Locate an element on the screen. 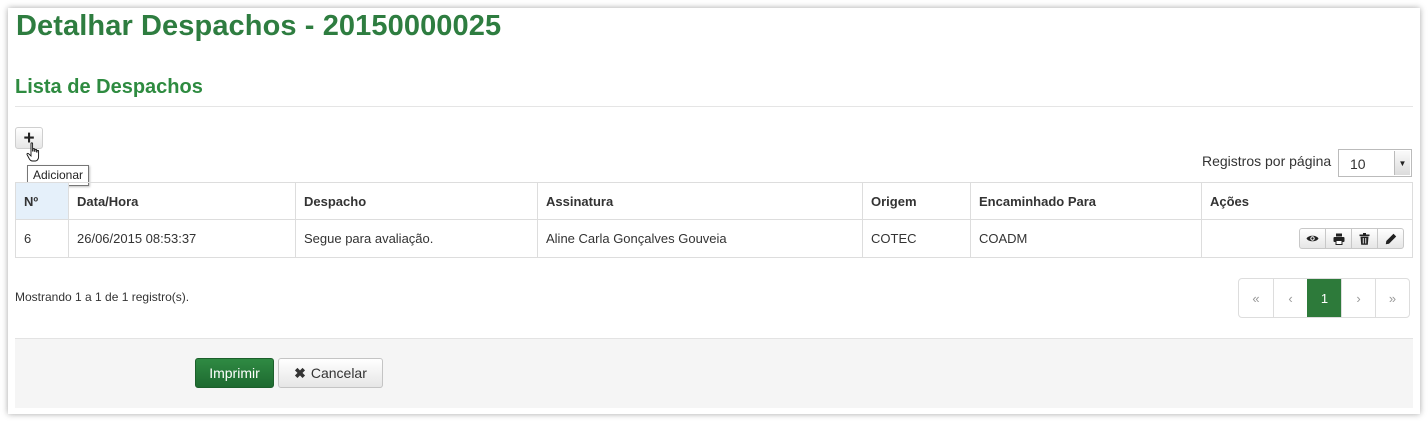 This screenshot has height=421, width=1428. pagination-next: › is located at coordinates (1358, 298).